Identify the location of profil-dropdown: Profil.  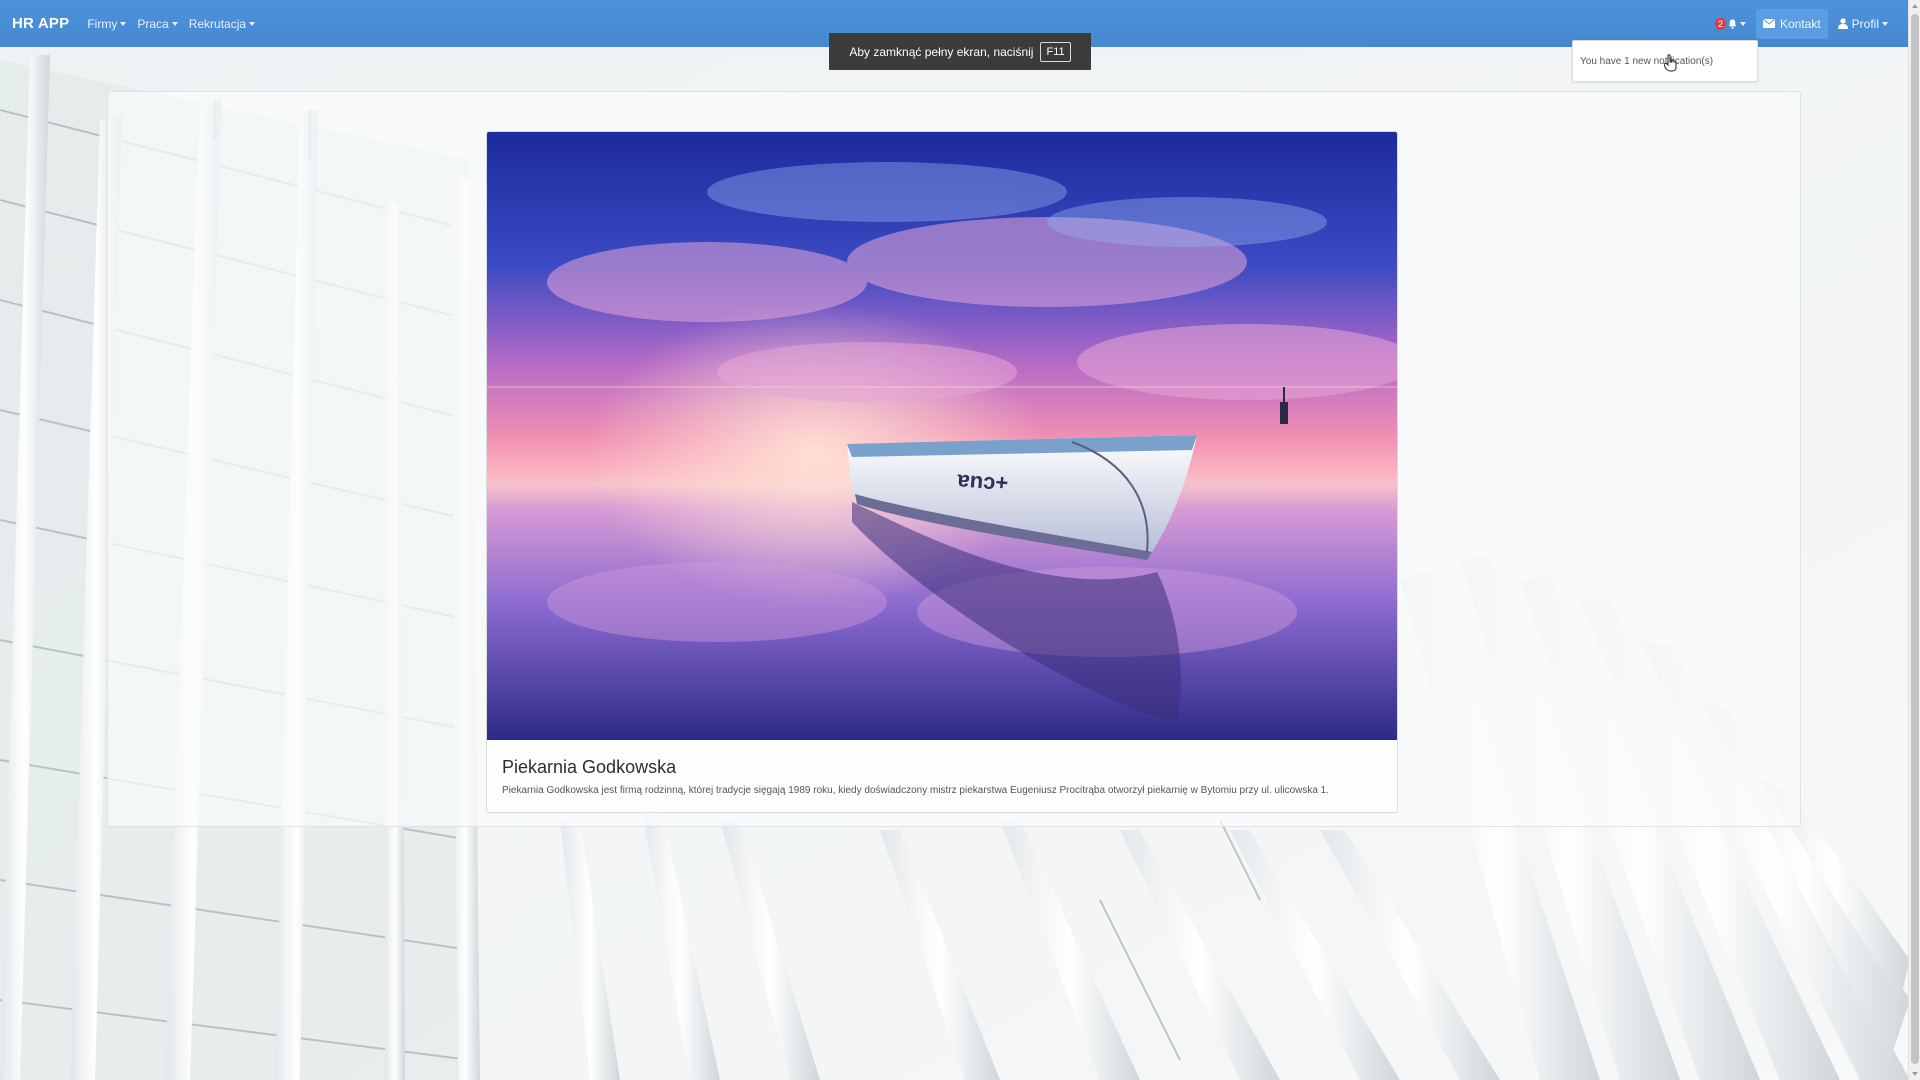
(1862, 23).